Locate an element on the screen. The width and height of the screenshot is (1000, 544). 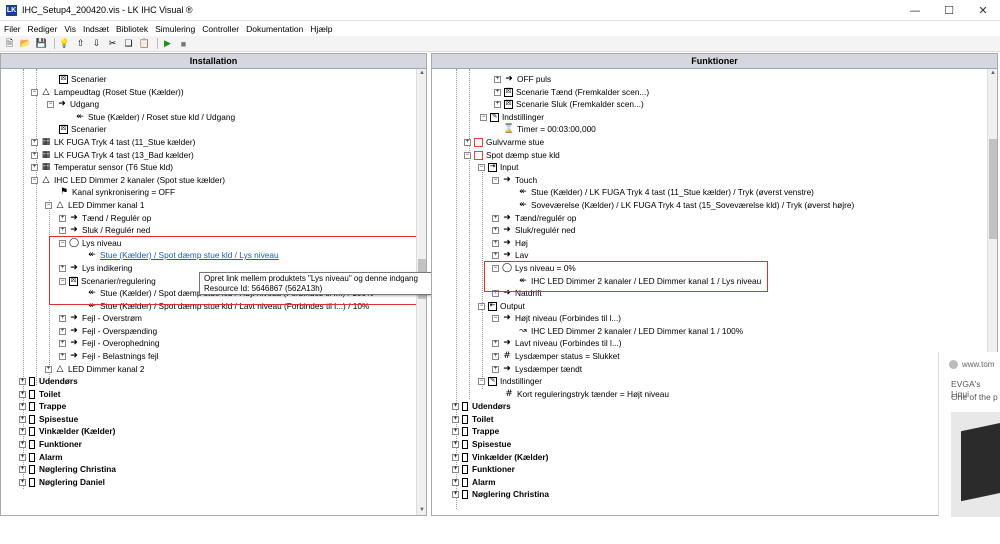
menu-rediger: Rediger is located at coordinates (43, 29).